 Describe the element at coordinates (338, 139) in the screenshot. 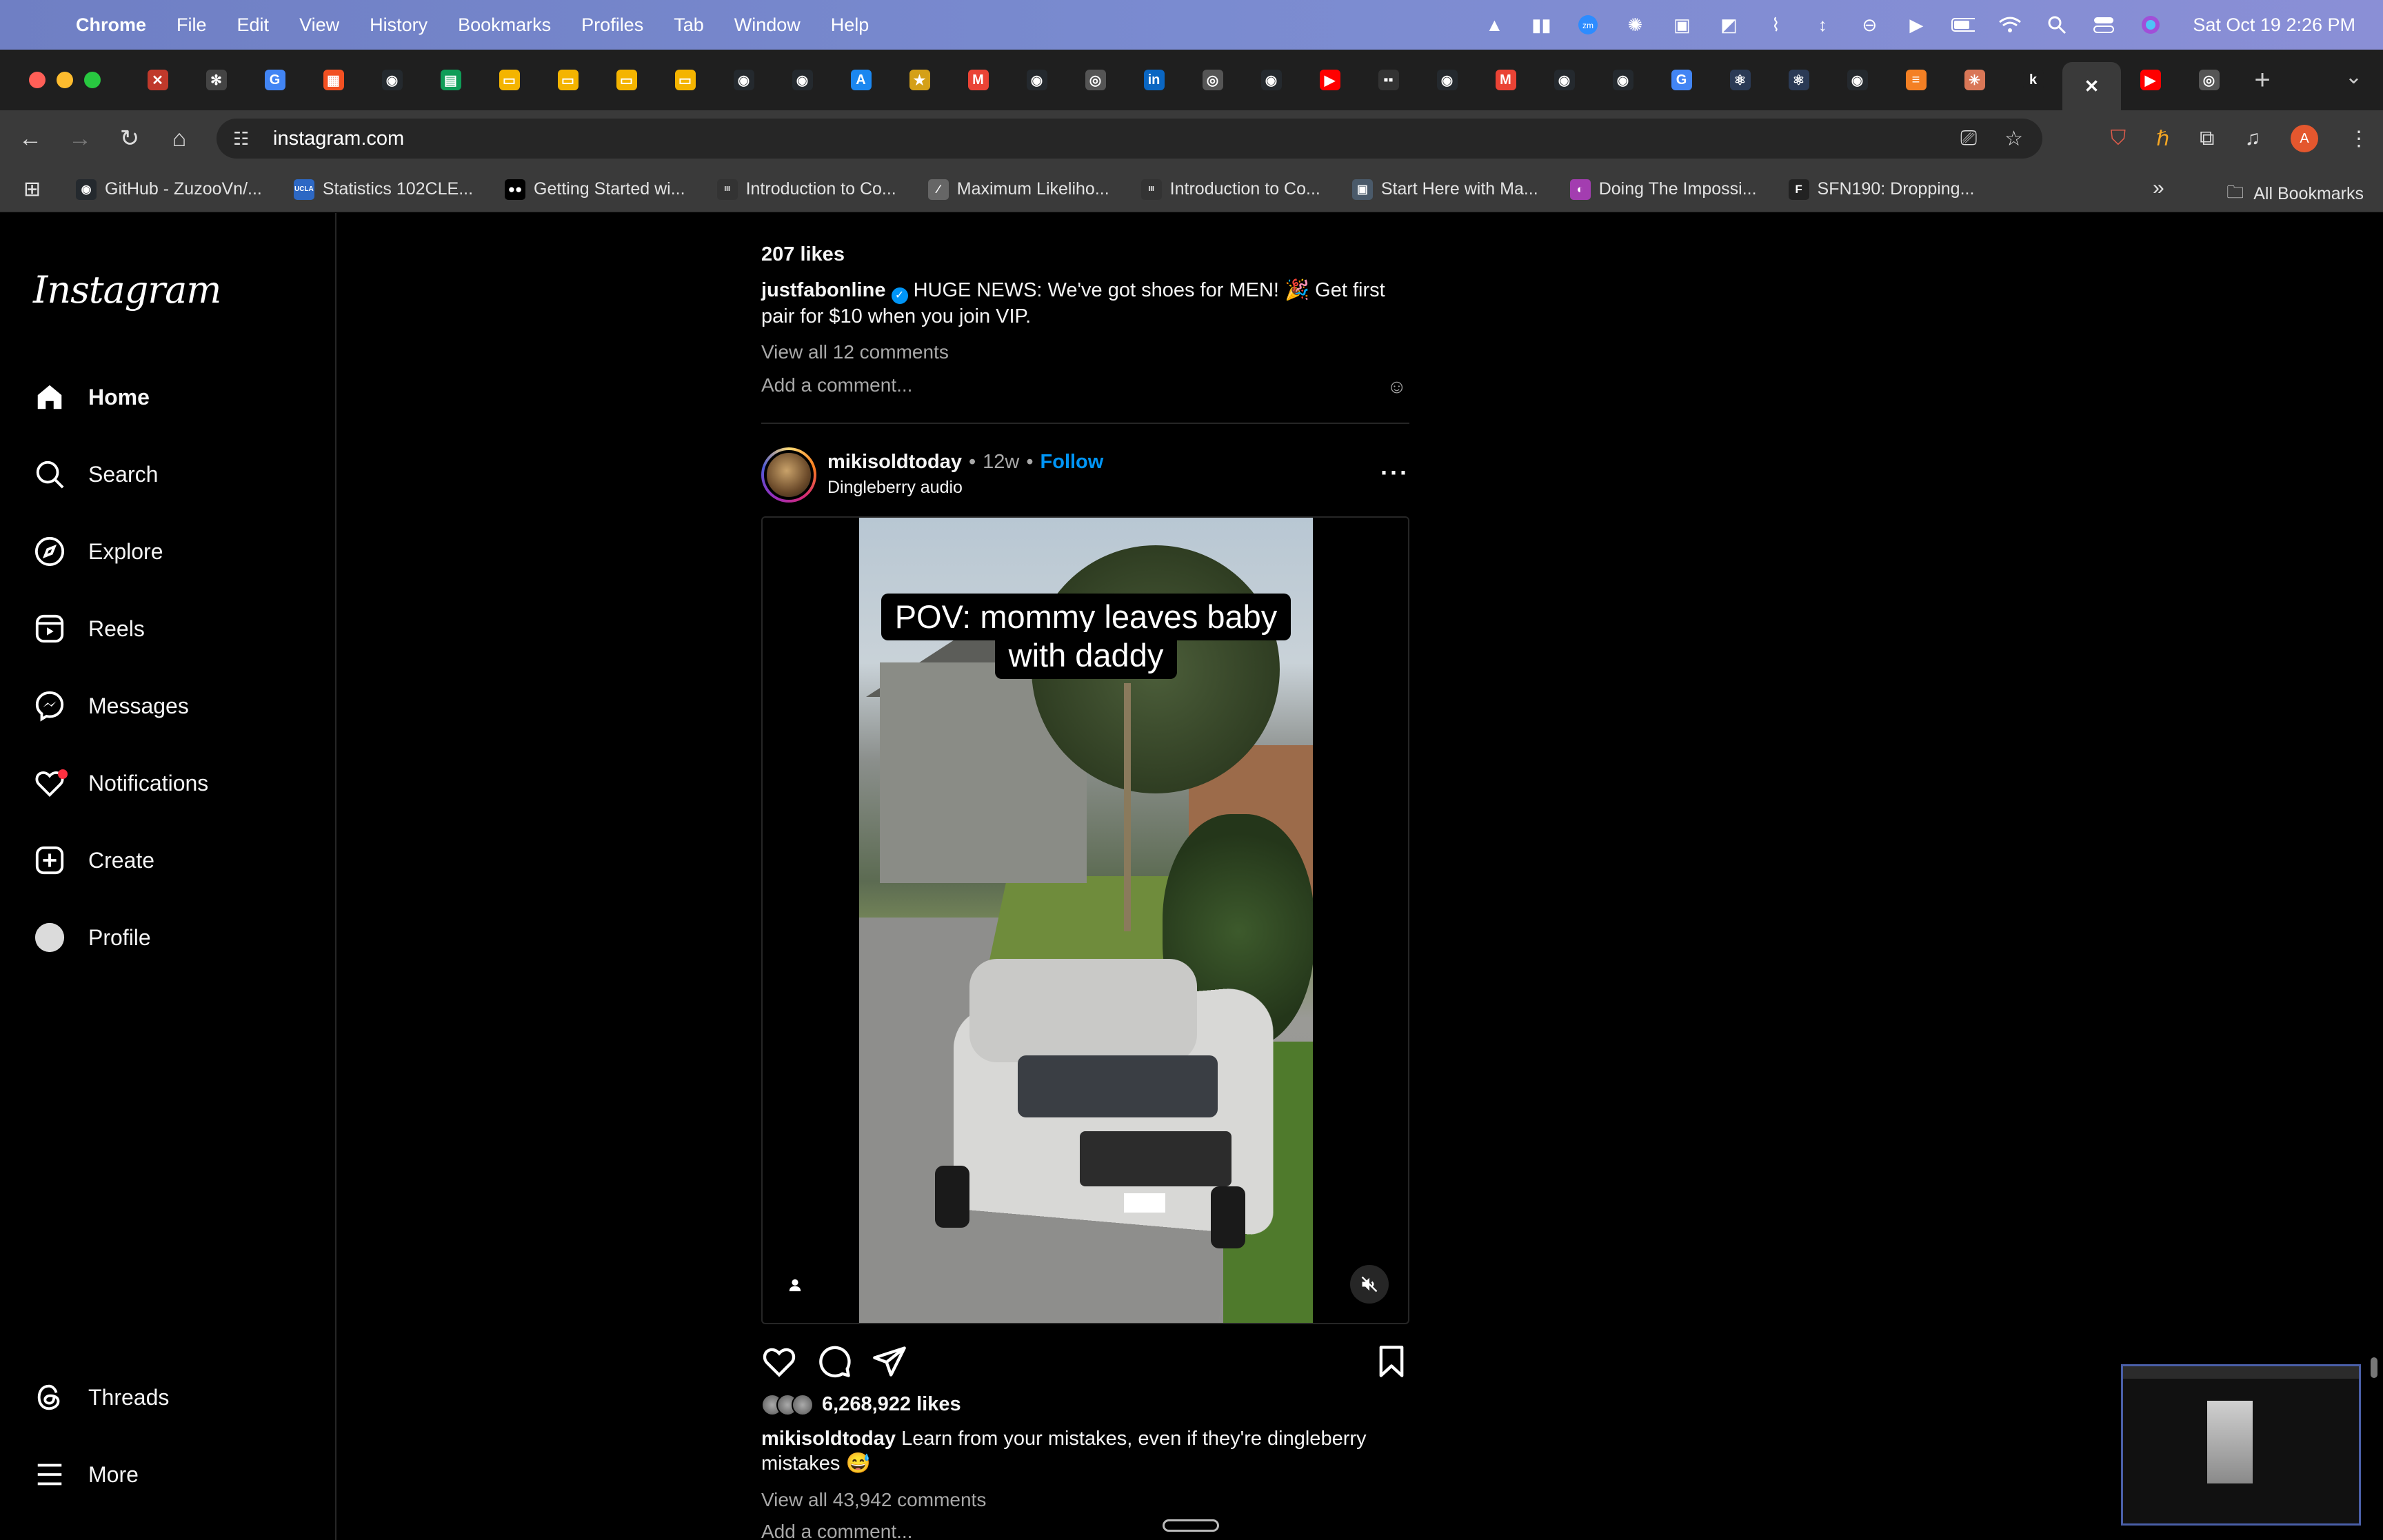

I see `url-text: instagram.com` at that location.